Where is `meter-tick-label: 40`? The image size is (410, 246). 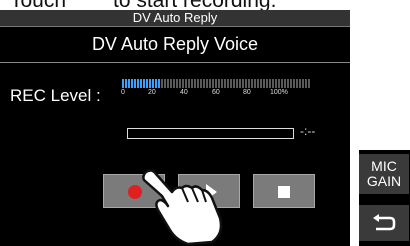
meter-tick-label: 40 is located at coordinates (184, 92).